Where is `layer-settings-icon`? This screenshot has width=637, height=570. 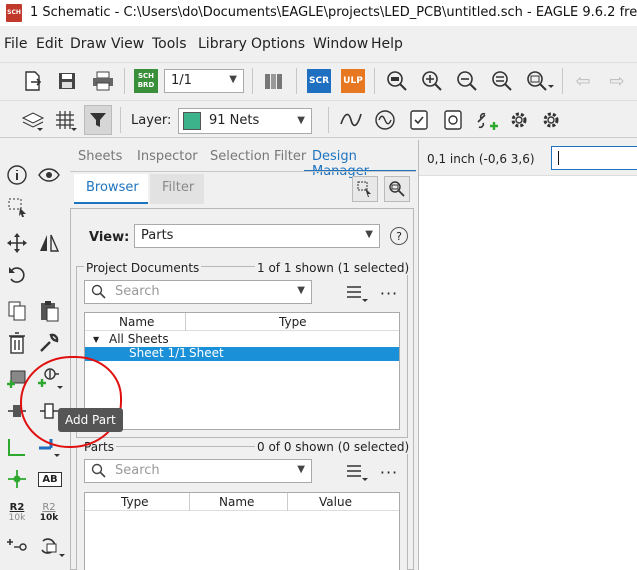 layer-settings-icon is located at coordinates (33, 120).